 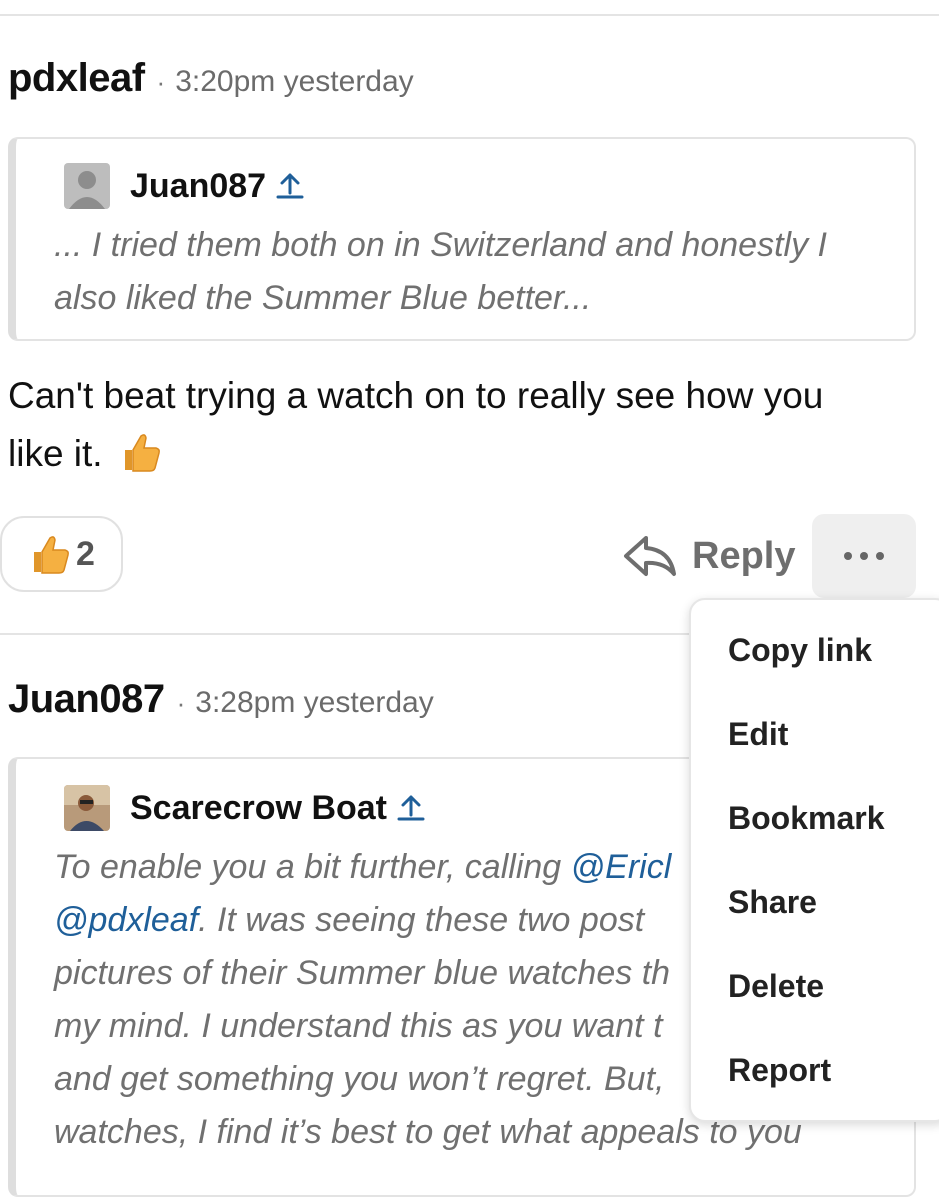 I want to click on top-divider, so click(x=469, y=15).